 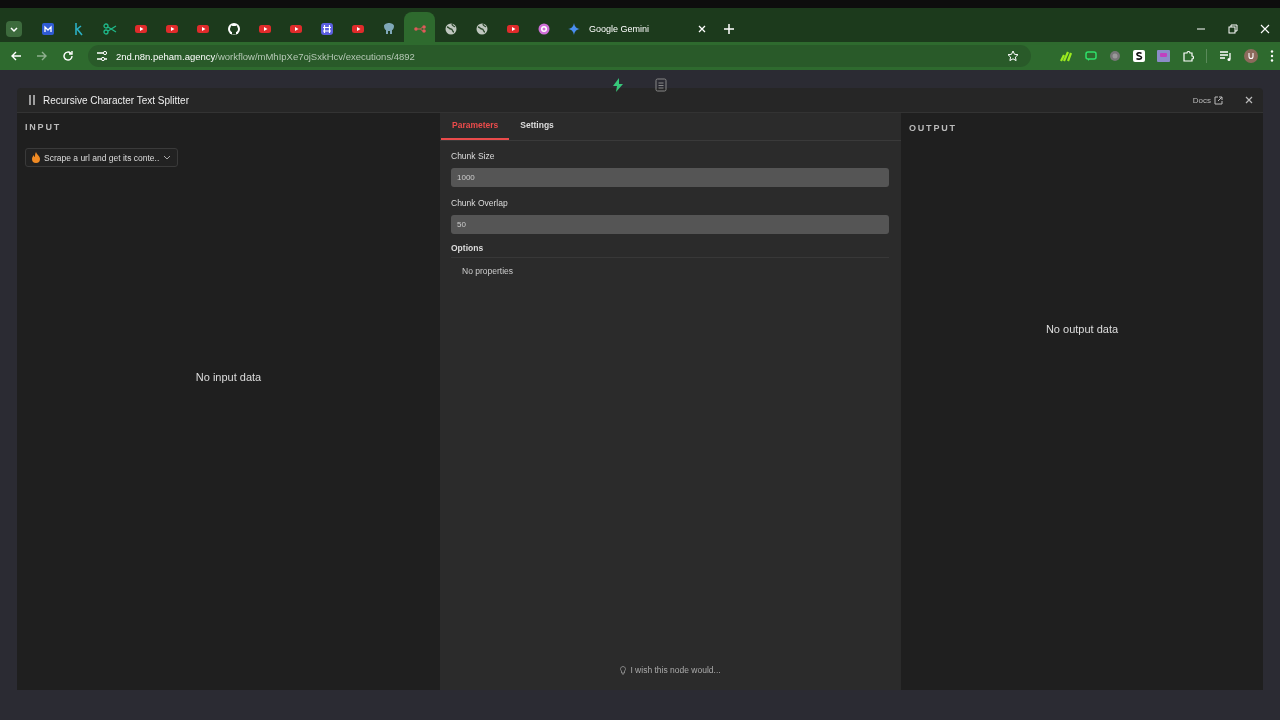 What do you see at coordinates (618, 85) in the screenshot?
I see `lightning-icon` at bounding box center [618, 85].